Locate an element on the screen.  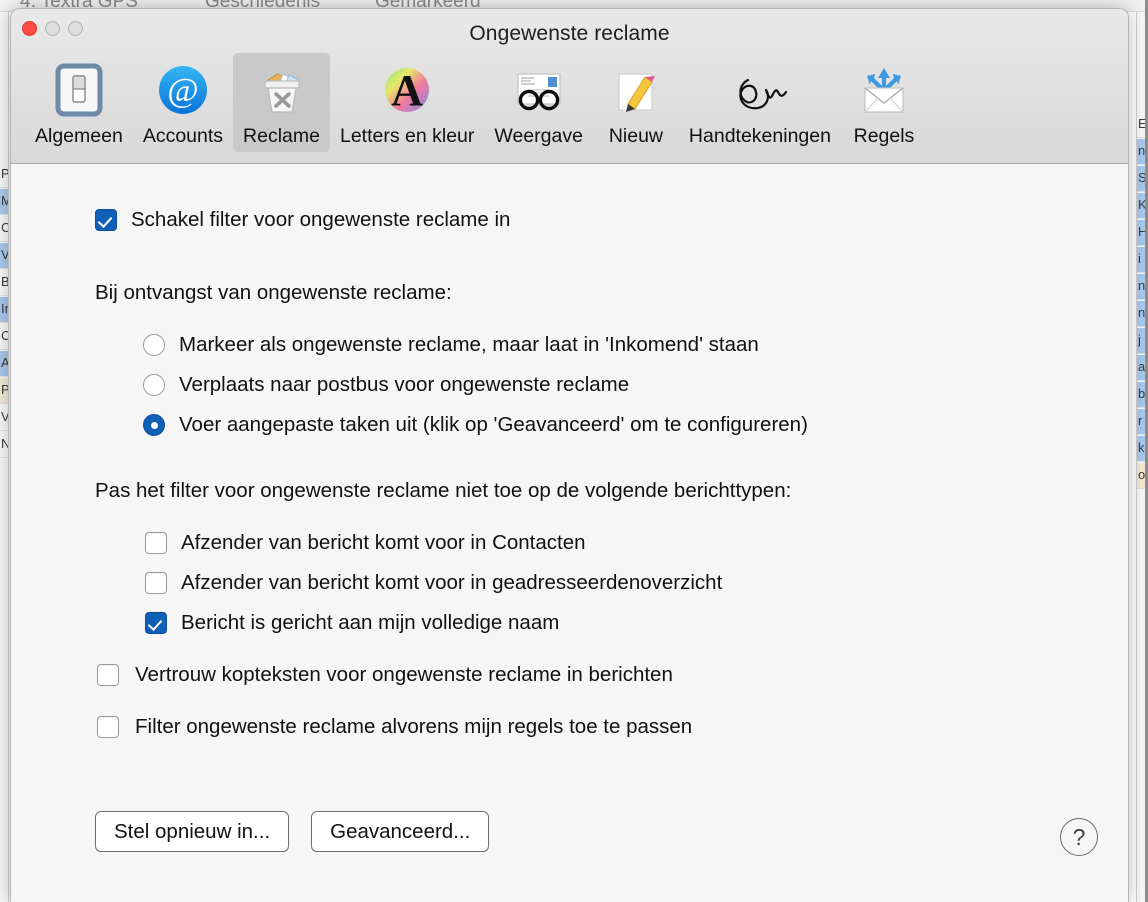
svg-text: A is located at coordinates (407, 90).